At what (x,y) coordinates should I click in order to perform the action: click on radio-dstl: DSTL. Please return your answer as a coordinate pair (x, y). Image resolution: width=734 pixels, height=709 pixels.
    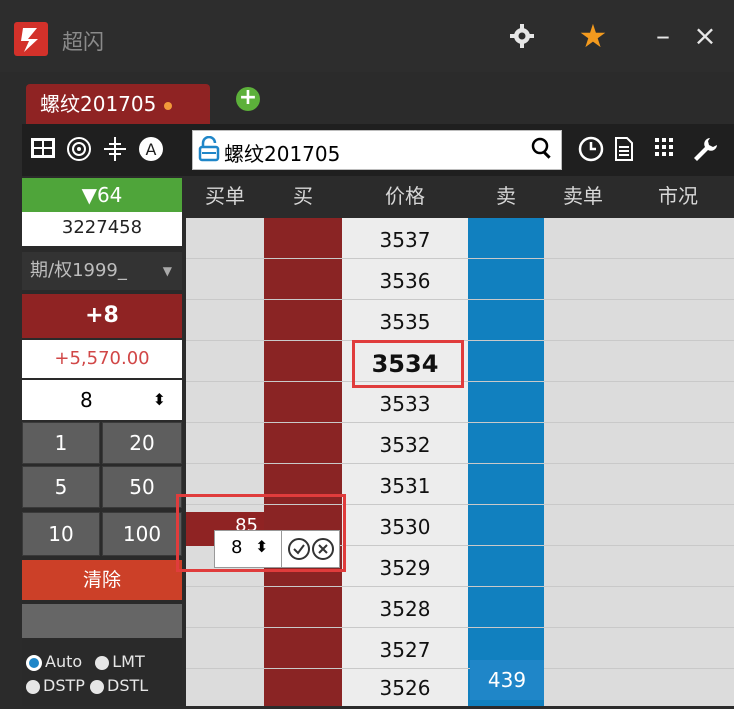
    Looking at the image, I should click on (119, 685).